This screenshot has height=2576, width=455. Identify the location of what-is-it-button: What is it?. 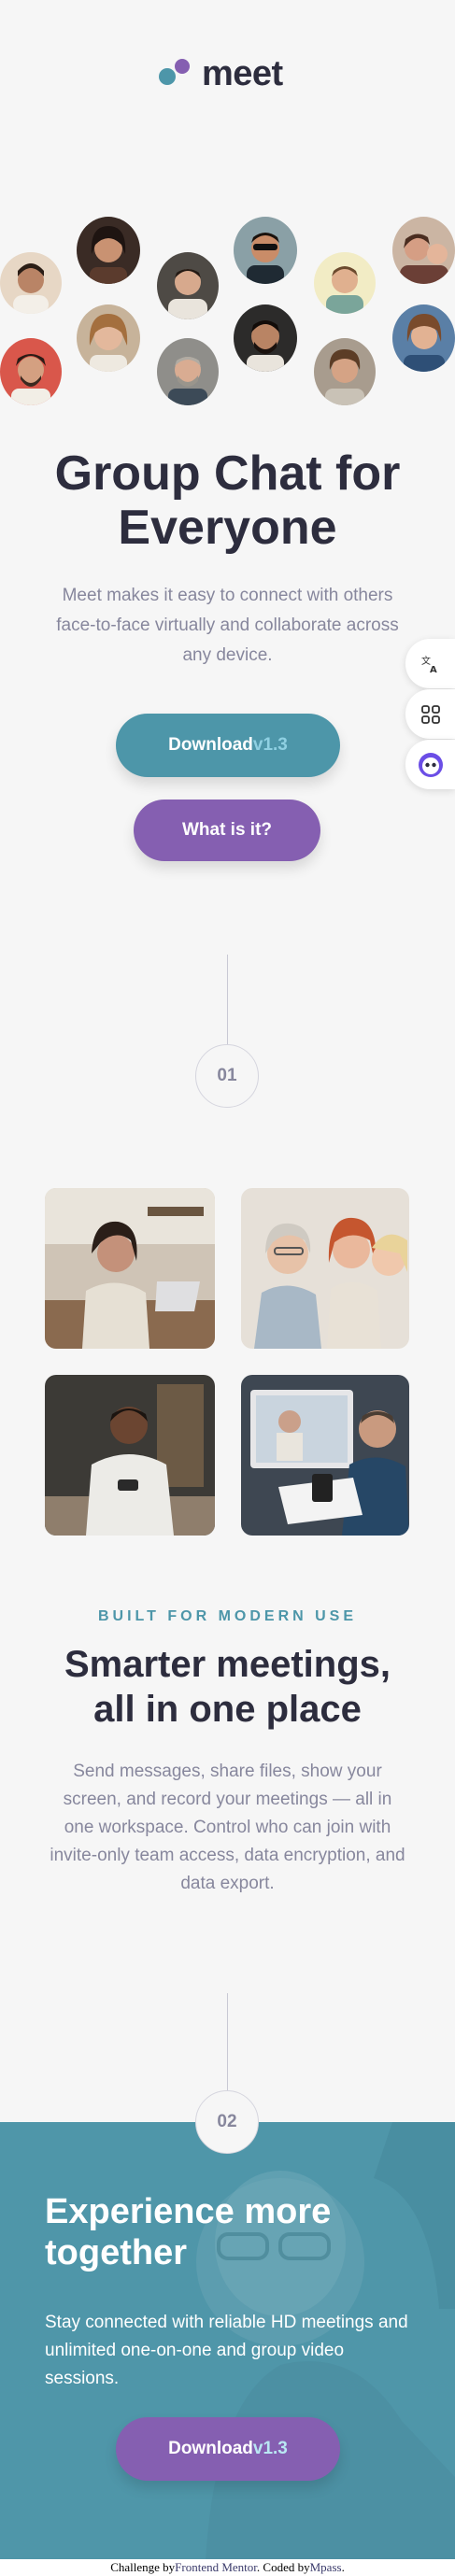
(227, 830).